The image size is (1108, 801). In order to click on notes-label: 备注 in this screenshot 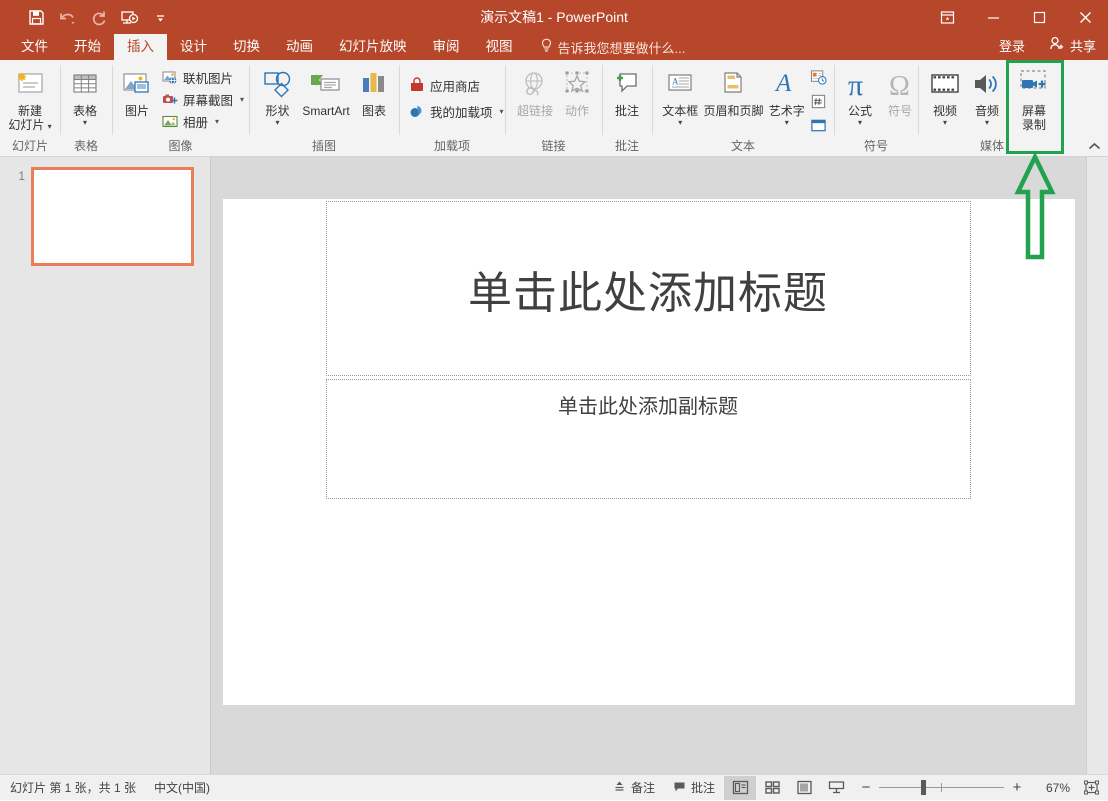, I will do `click(642, 788)`.